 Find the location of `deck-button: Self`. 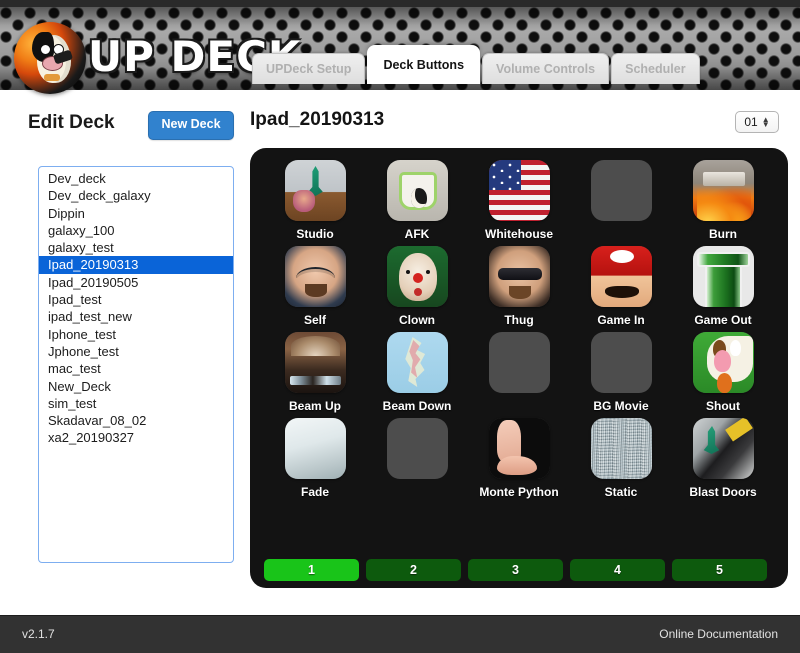

deck-button: Self is located at coordinates (315, 287).